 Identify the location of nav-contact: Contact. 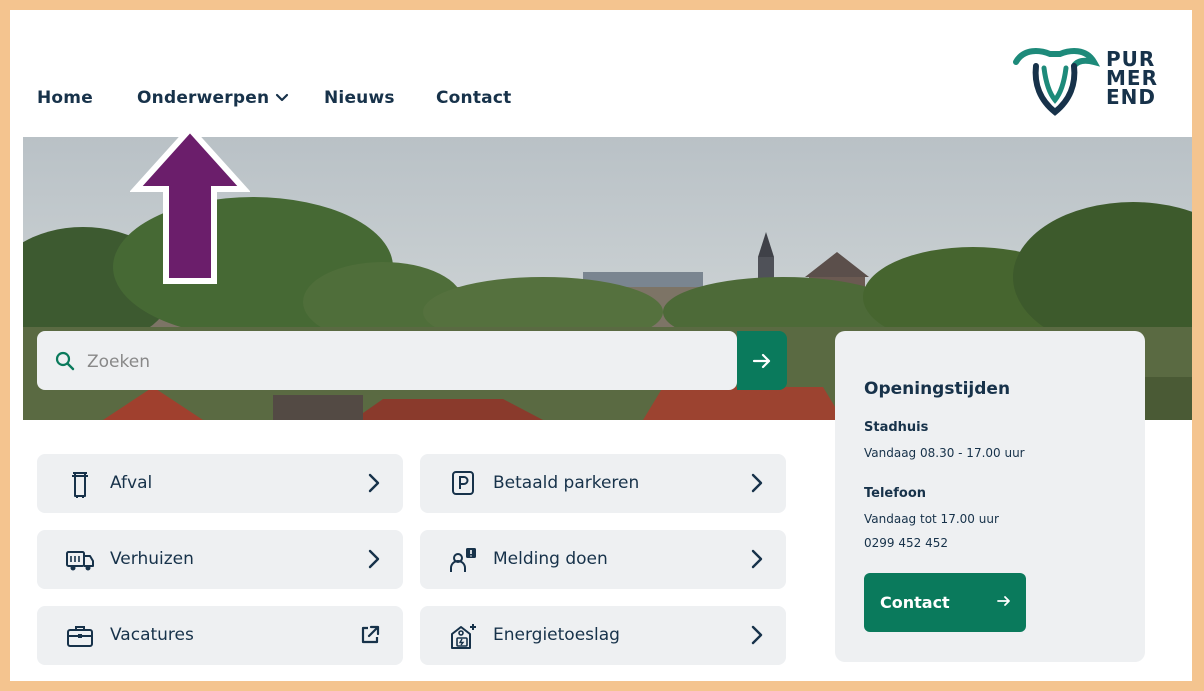
(473, 98).